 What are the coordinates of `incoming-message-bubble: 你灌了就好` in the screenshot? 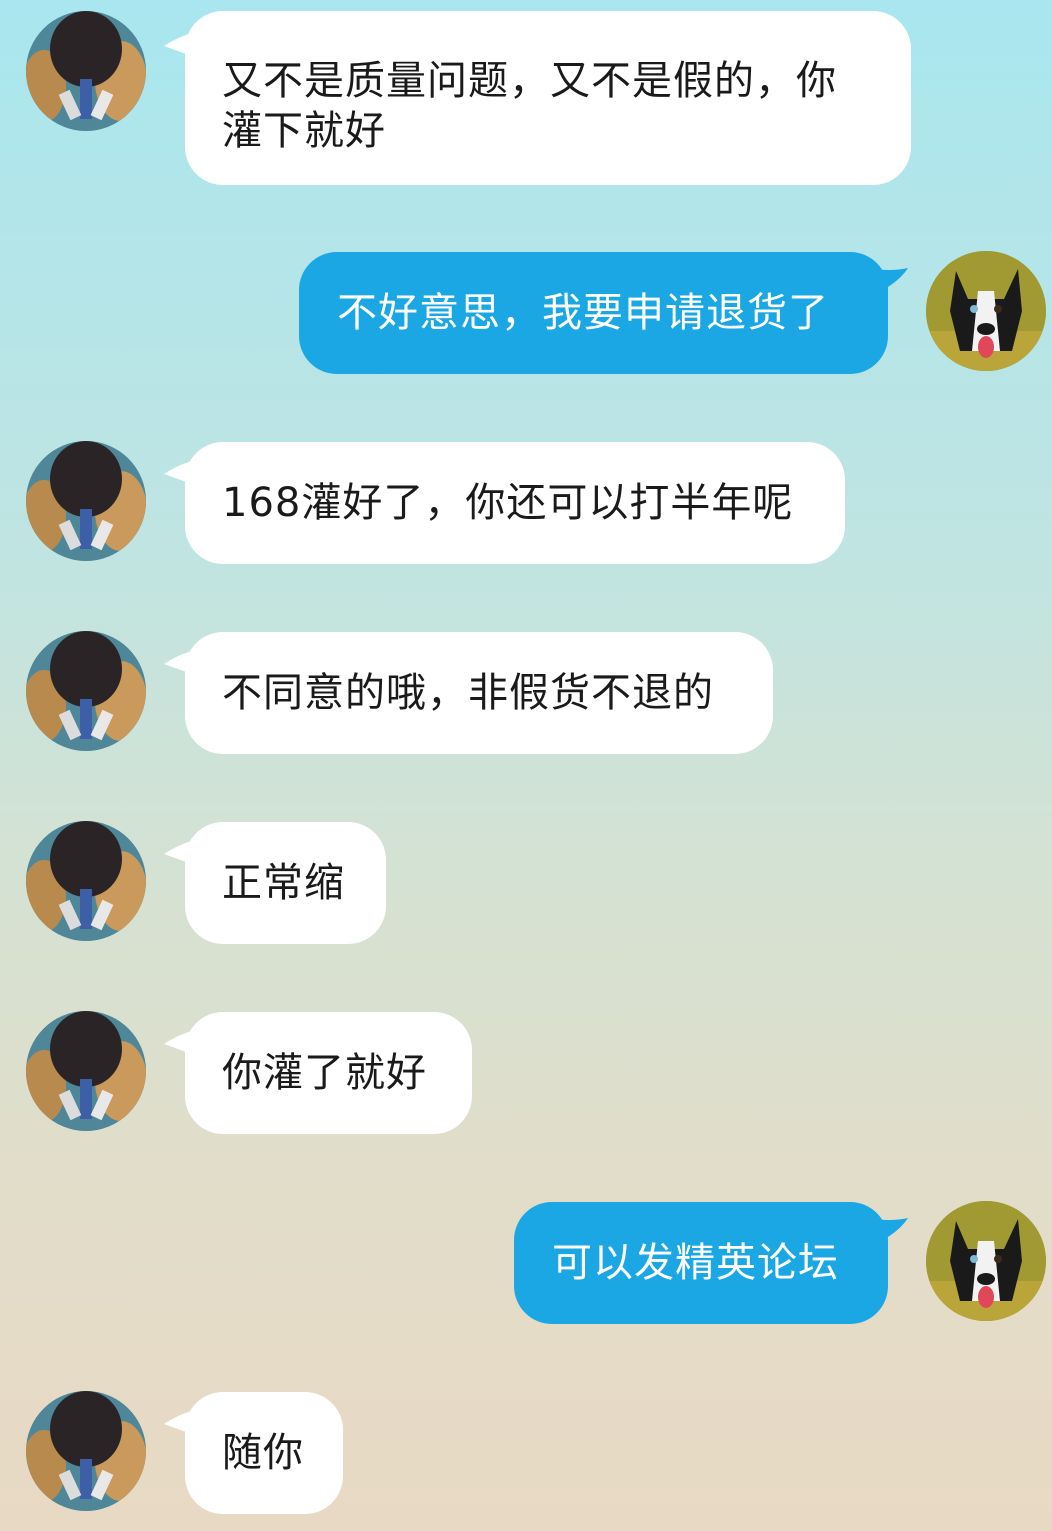 It's located at (328, 1073).